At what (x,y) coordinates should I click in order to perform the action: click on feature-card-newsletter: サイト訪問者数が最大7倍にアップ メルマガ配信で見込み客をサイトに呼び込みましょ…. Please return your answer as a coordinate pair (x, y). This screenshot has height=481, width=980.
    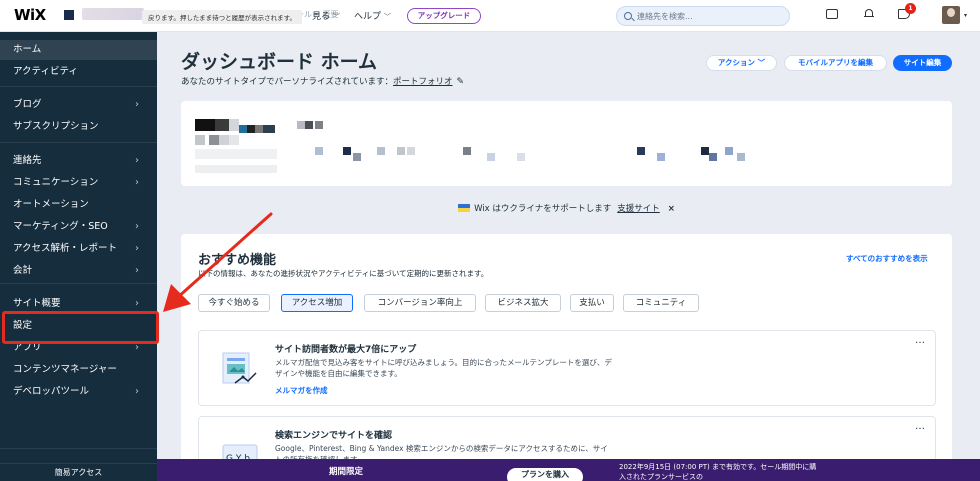
    Looking at the image, I should click on (567, 368).